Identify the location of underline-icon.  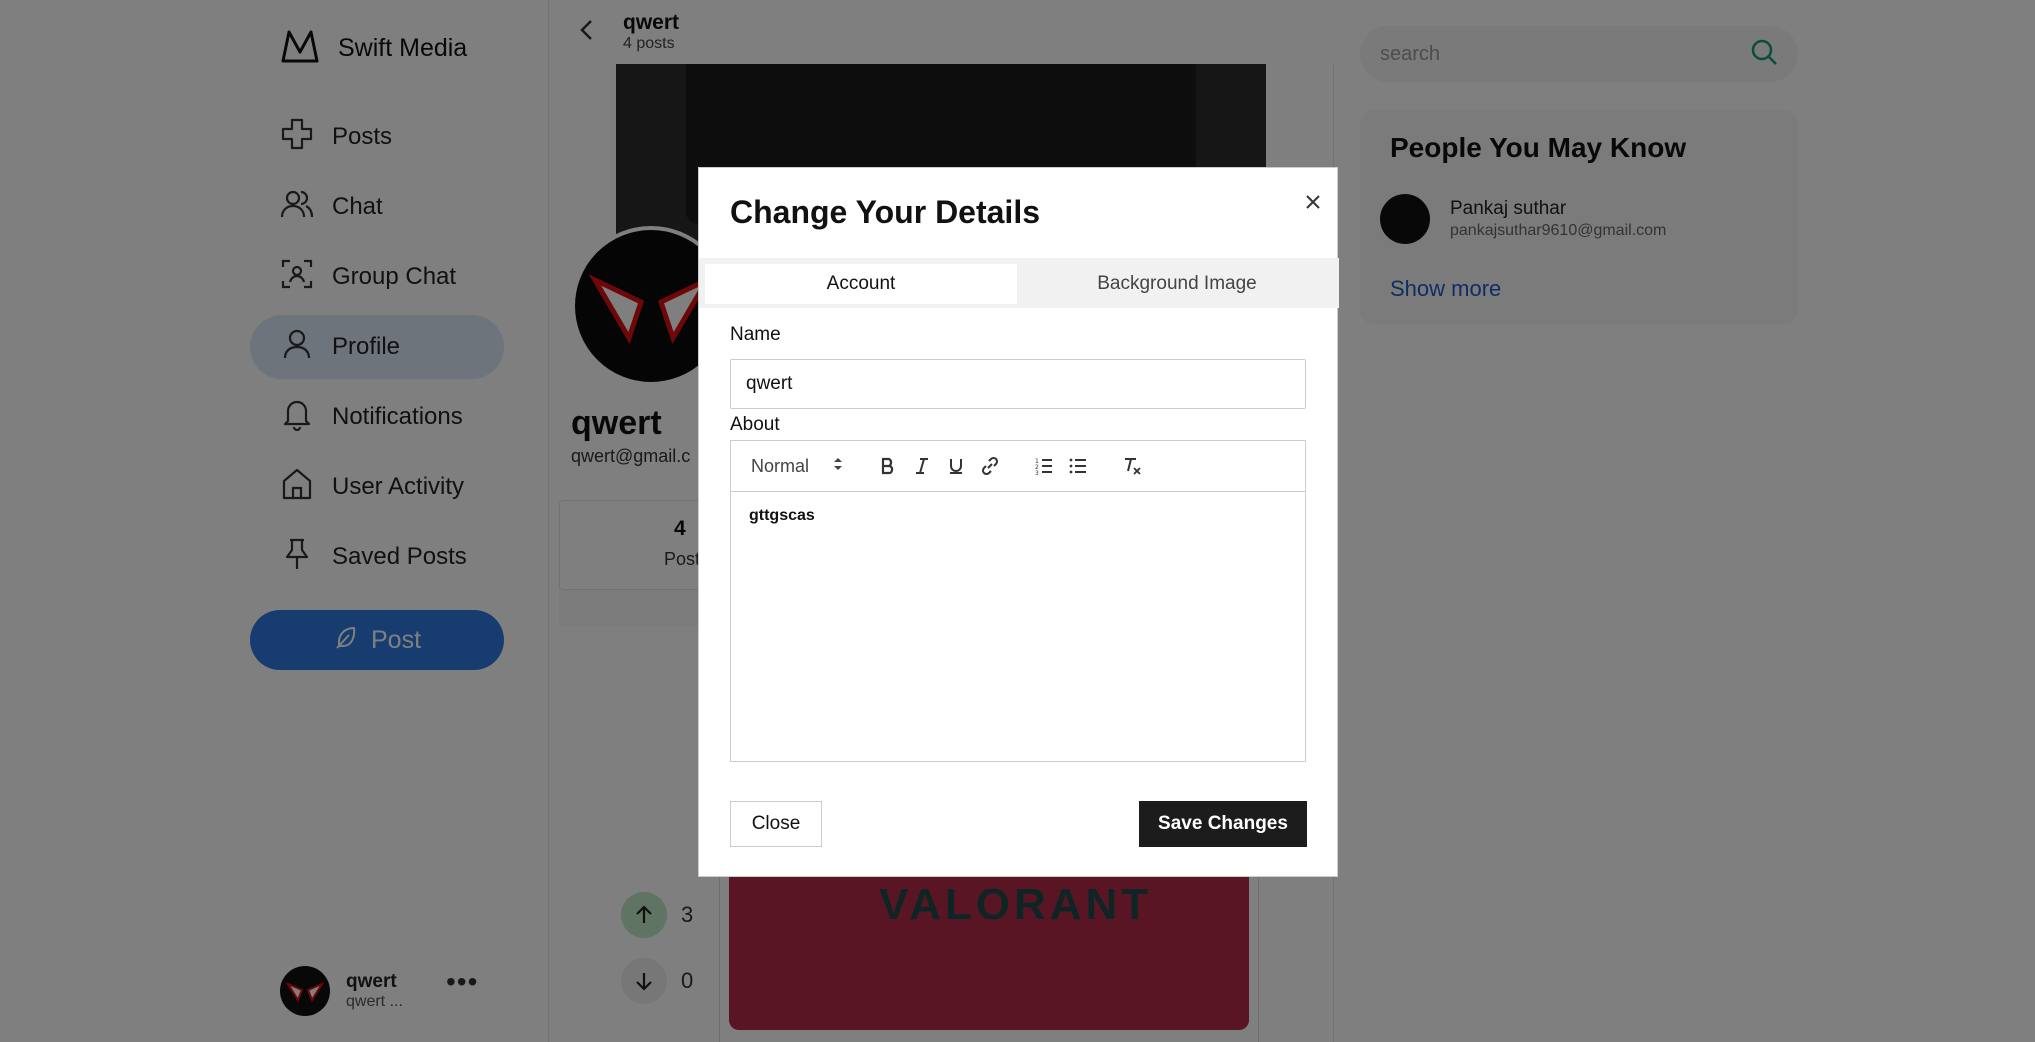
(956, 466).